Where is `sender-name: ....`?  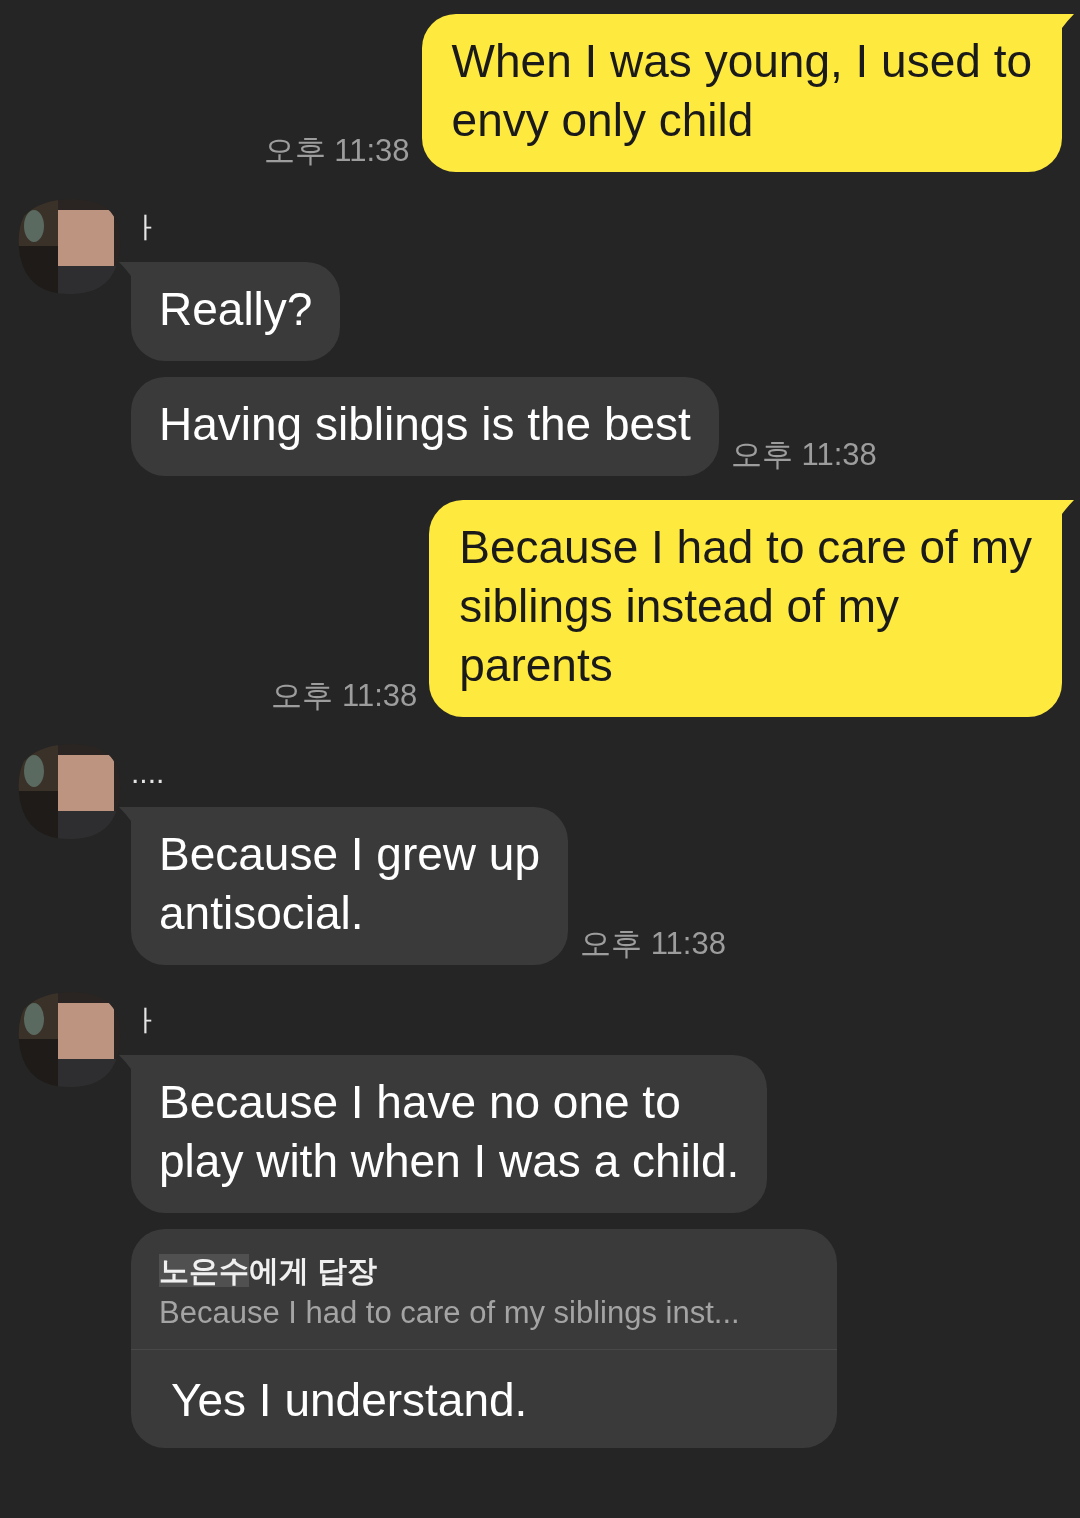 sender-name: .... is located at coordinates (148, 773).